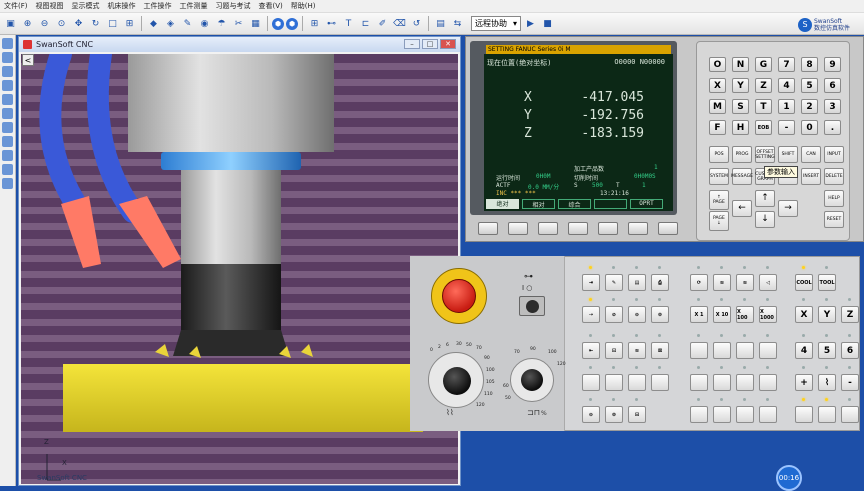 The height and width of the screenshot is (491, 864). I want to click on layout-icon: ⊞, so click(129, 23).